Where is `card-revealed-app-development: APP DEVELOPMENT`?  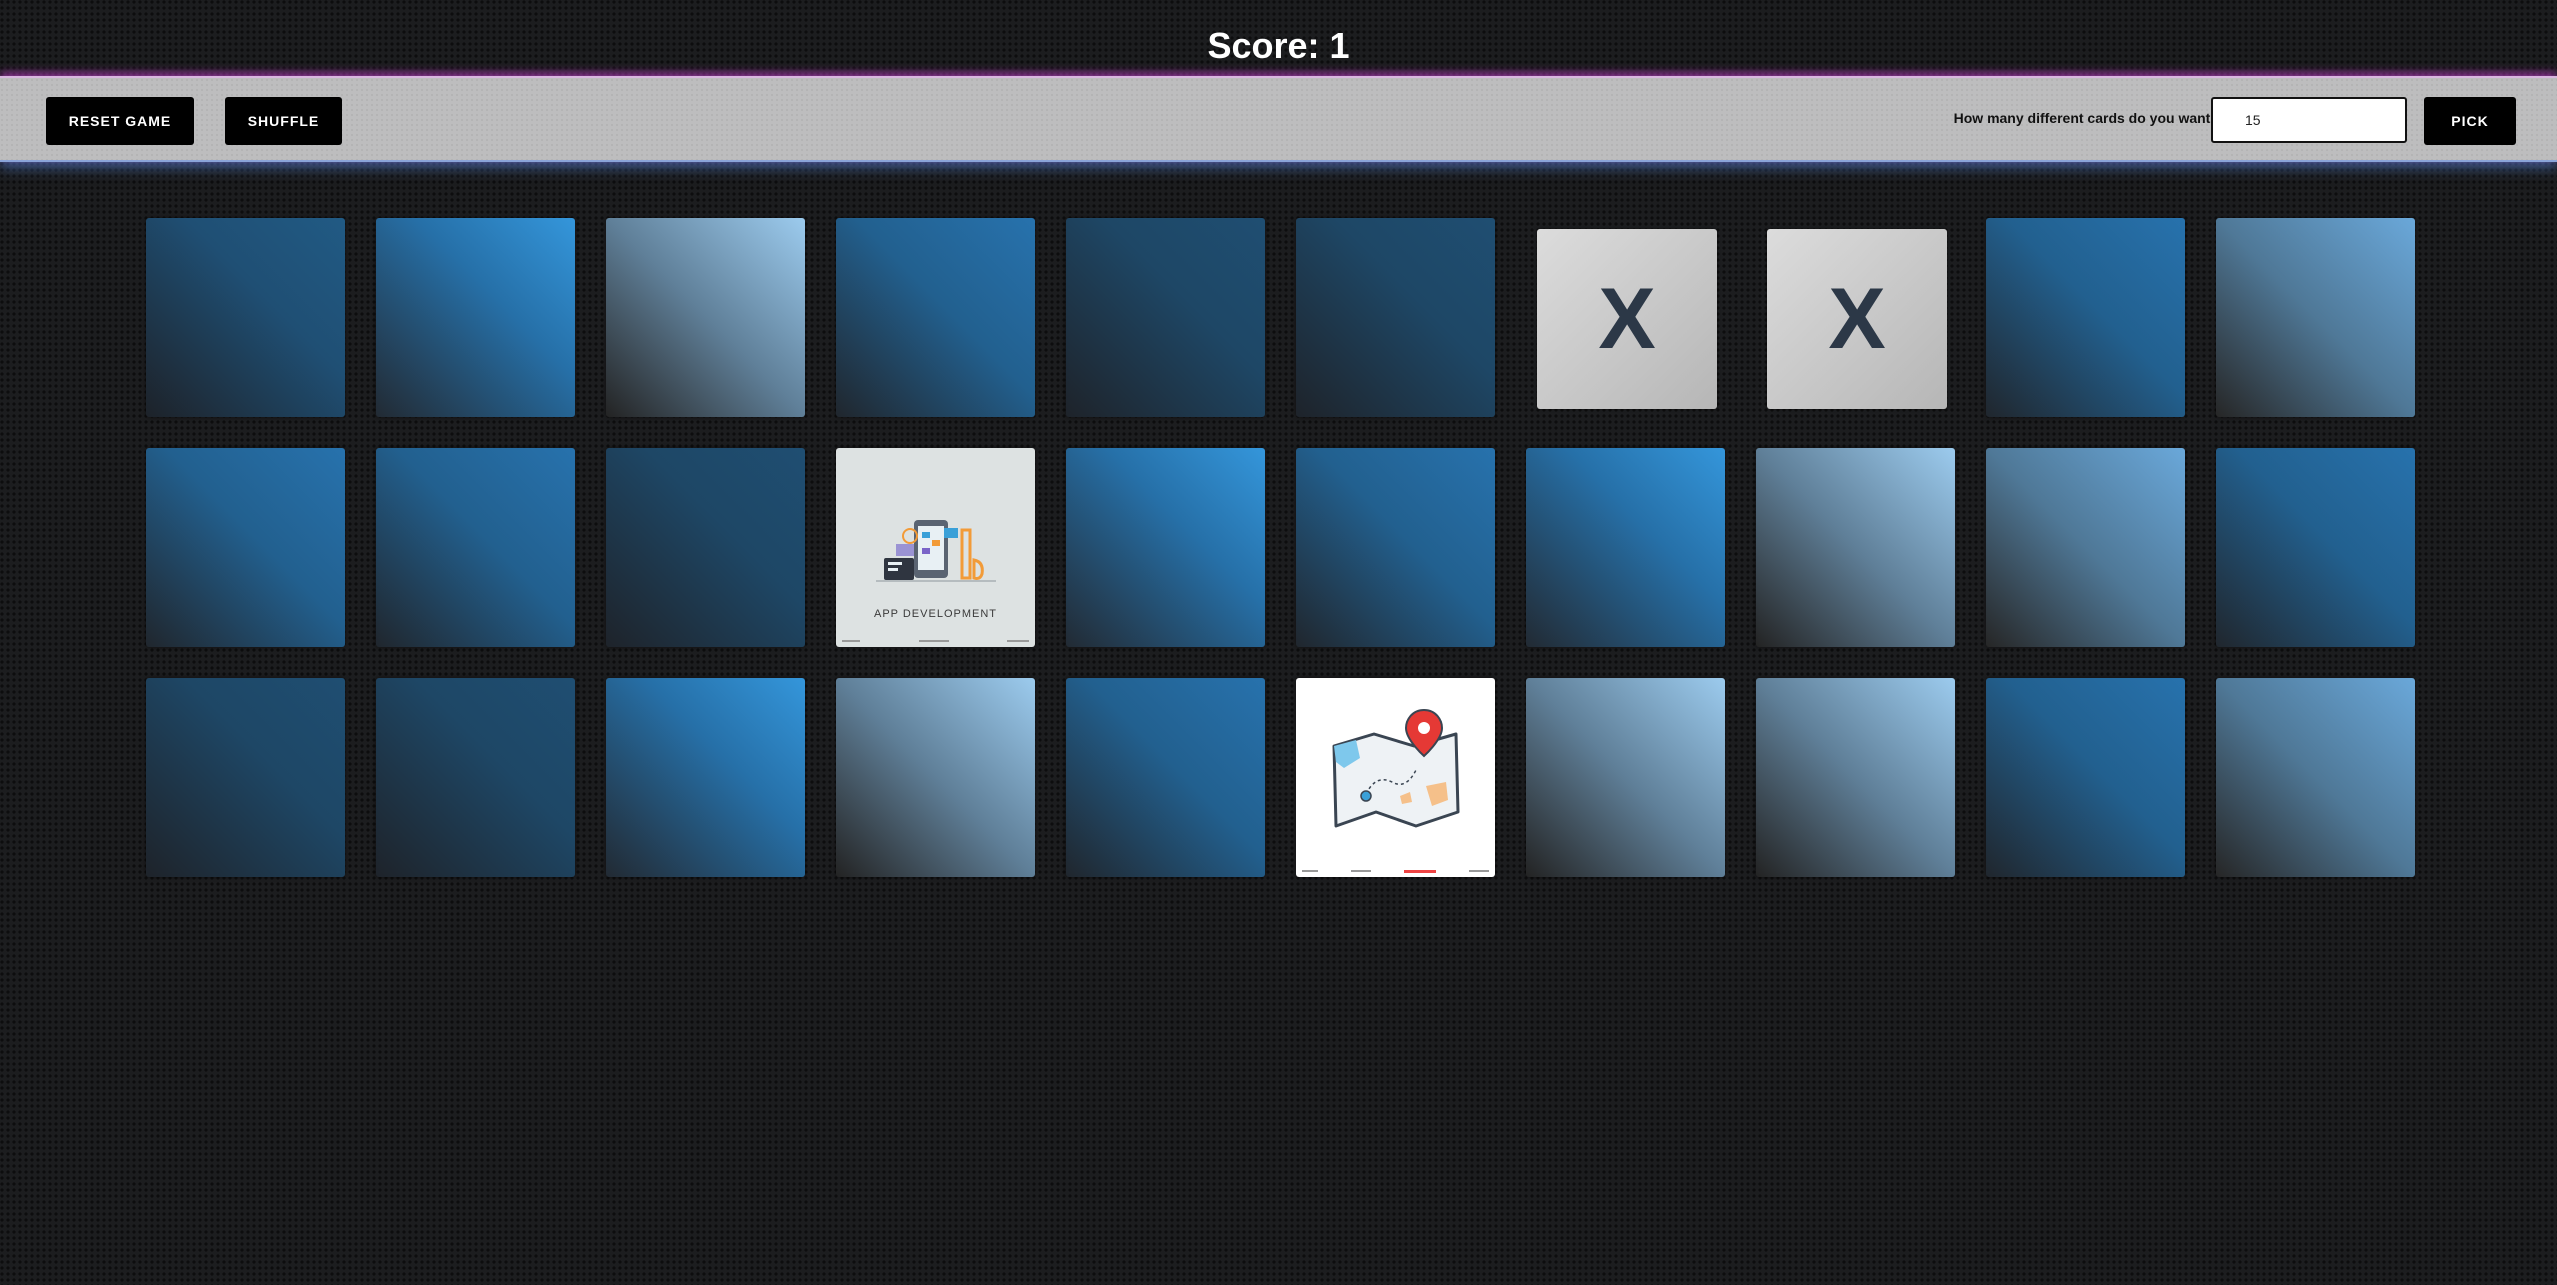 card-revealed-app-development: APP DEVELOPMENT is located at coordinates (935, 547).